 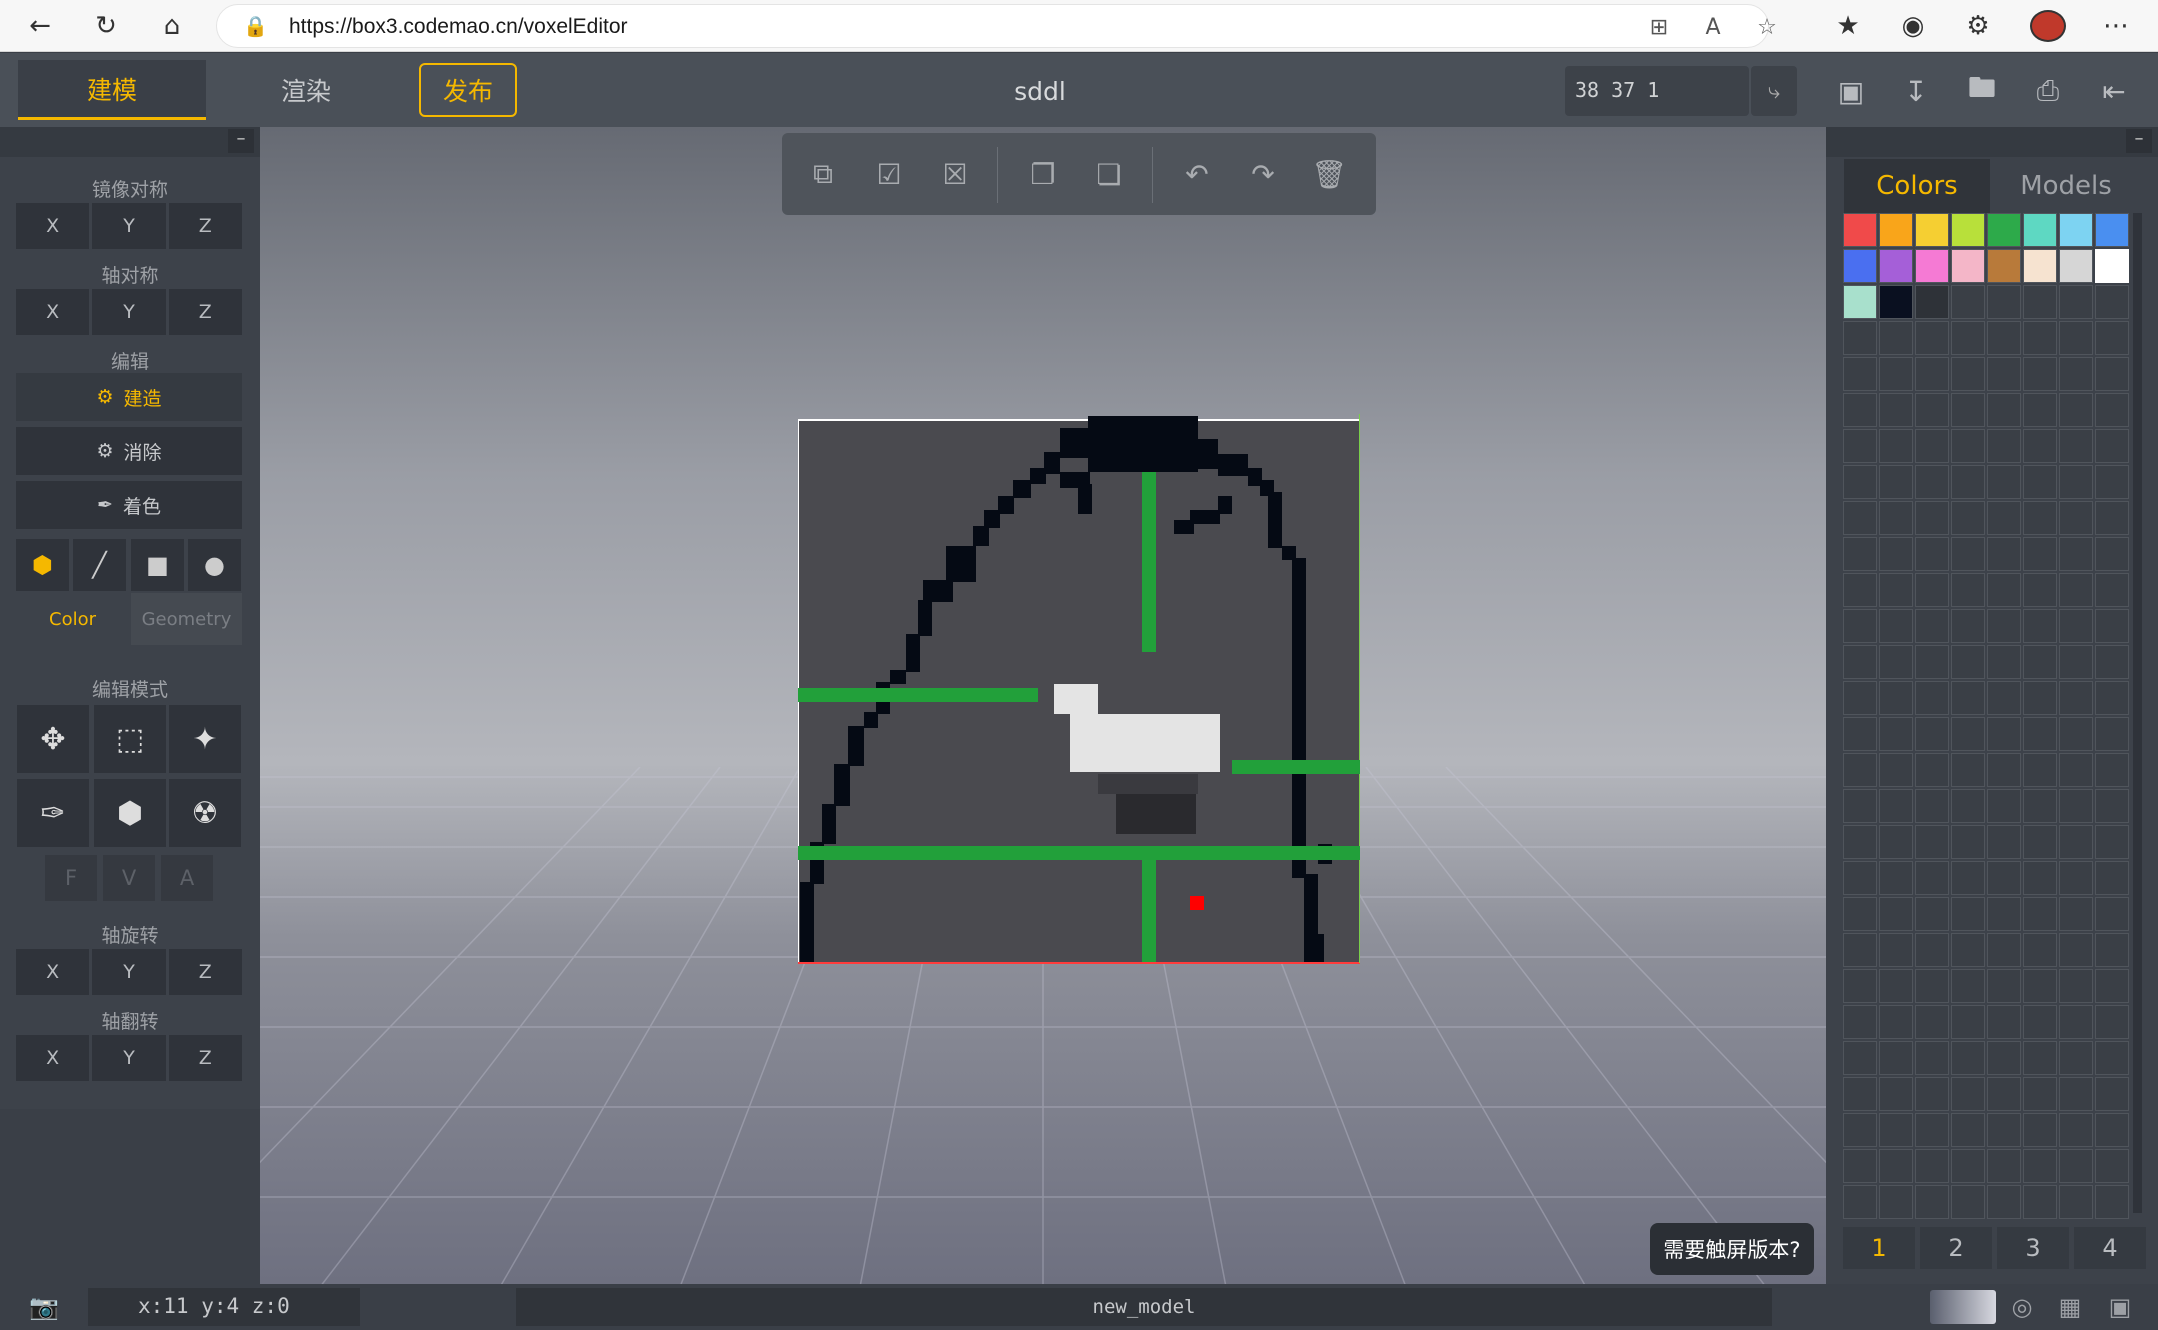 What do you see at coordinates (1657, 91) in the screenshot?
I see `coordinate-input: 38 37 1` at bounding box center [1657, 91].